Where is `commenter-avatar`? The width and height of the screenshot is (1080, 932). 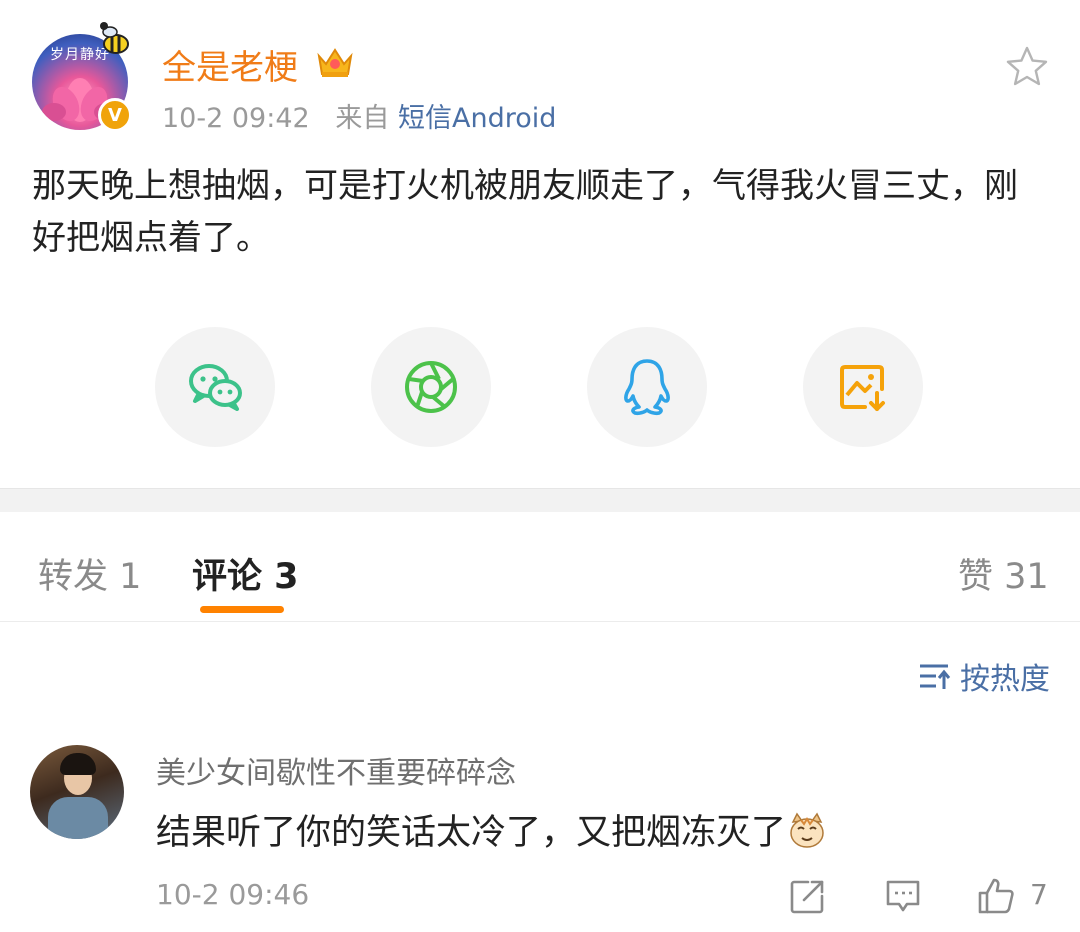 commenter-avatar is located at coordinates (77, 792).